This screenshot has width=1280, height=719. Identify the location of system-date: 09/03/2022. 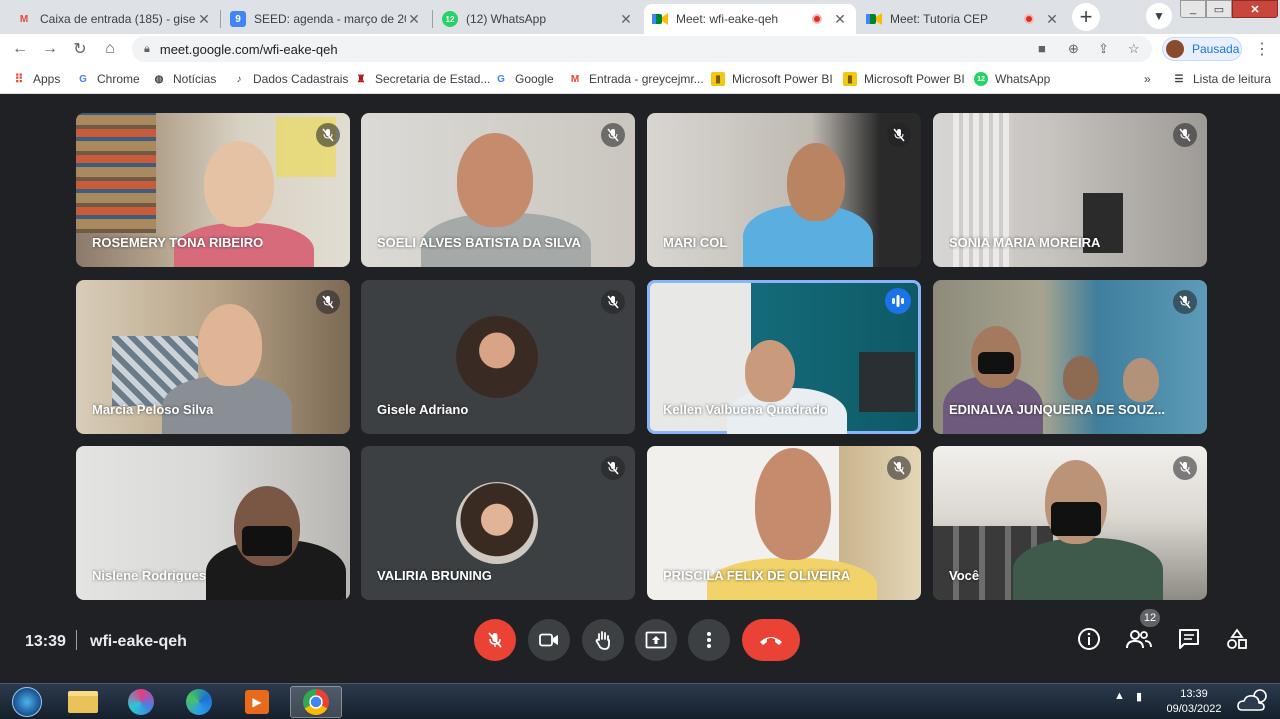
(1194, 709).